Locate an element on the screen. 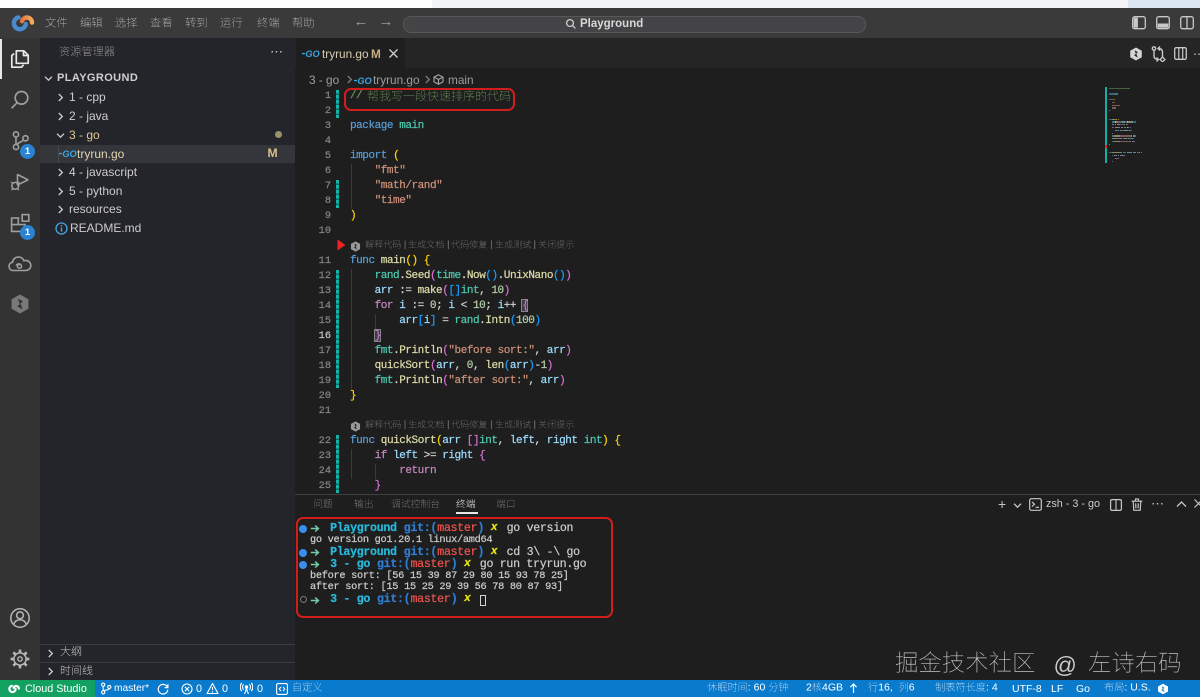 The width and height of the screenshot is (1200, 697). svg-text: 2 is located at coordinates (809, 688).